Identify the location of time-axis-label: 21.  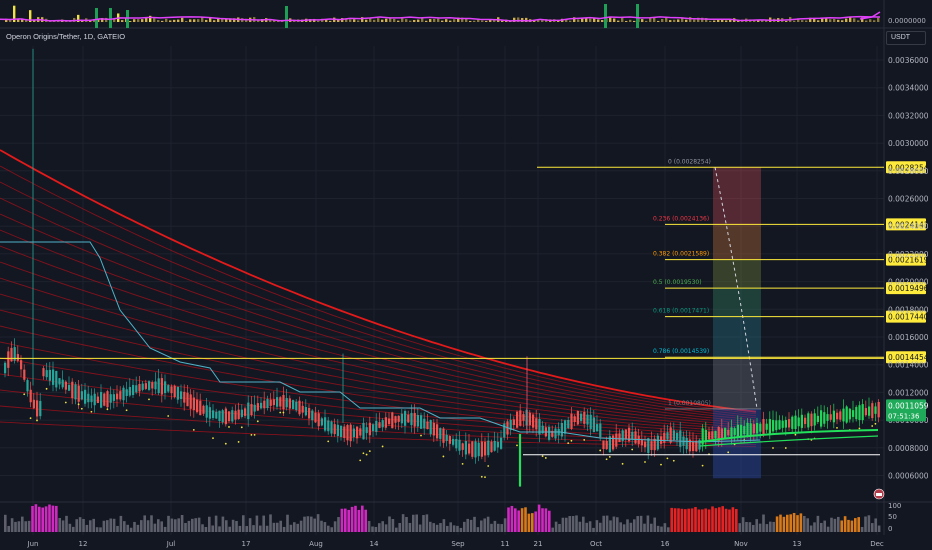
(538, 544).